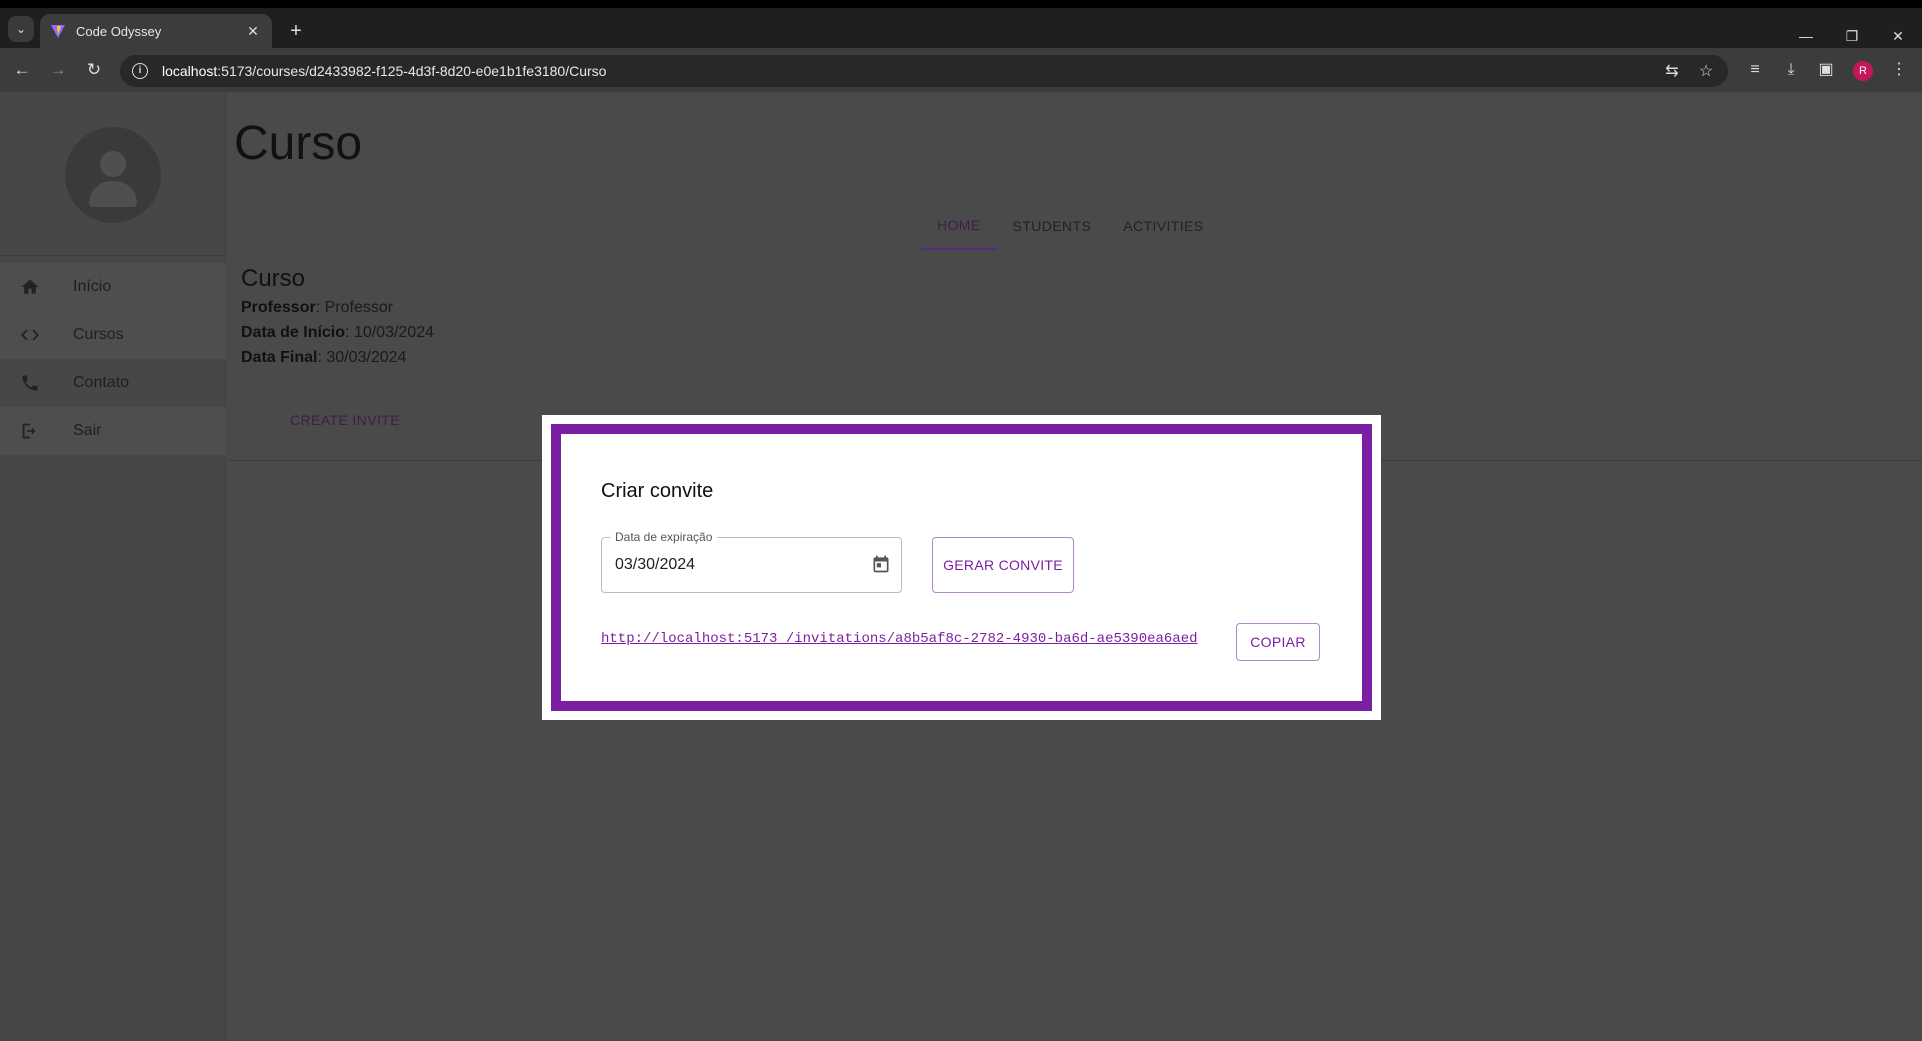 This screenshot has height=1041, width=1922. Describe the element at coordinates (664, 537) in the screenshot. I see `expiration-date-label: Data de expiração` at that location.